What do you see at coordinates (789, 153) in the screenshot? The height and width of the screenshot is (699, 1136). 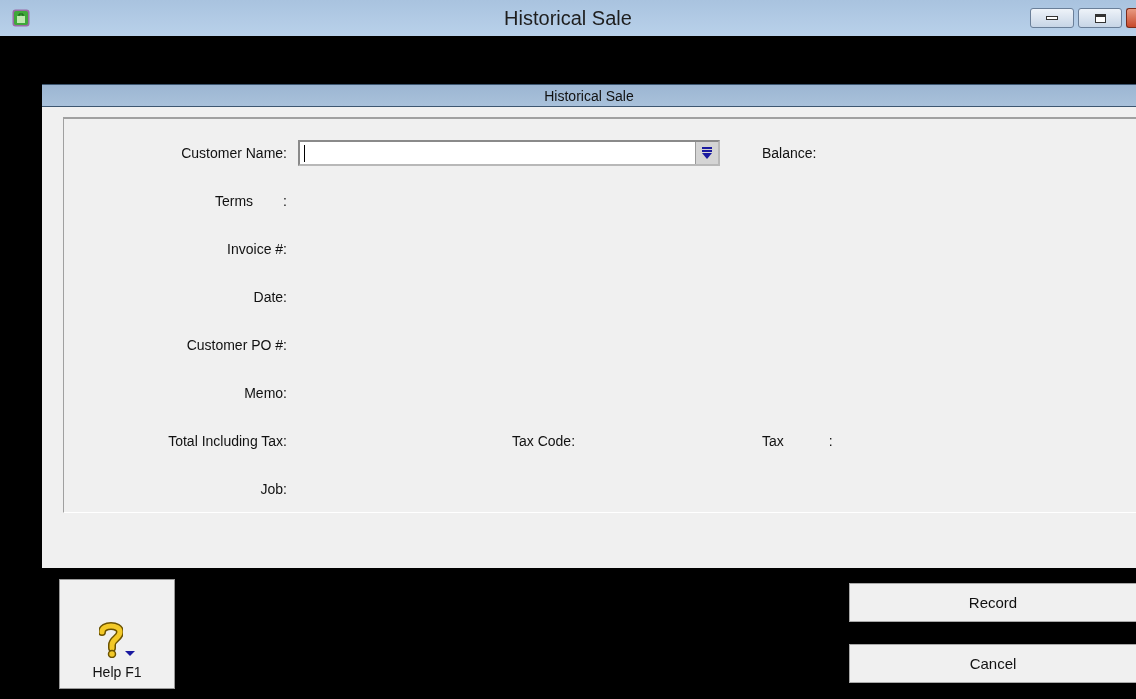 I see `field-label: Balance:` at bounding box center [789, 153].